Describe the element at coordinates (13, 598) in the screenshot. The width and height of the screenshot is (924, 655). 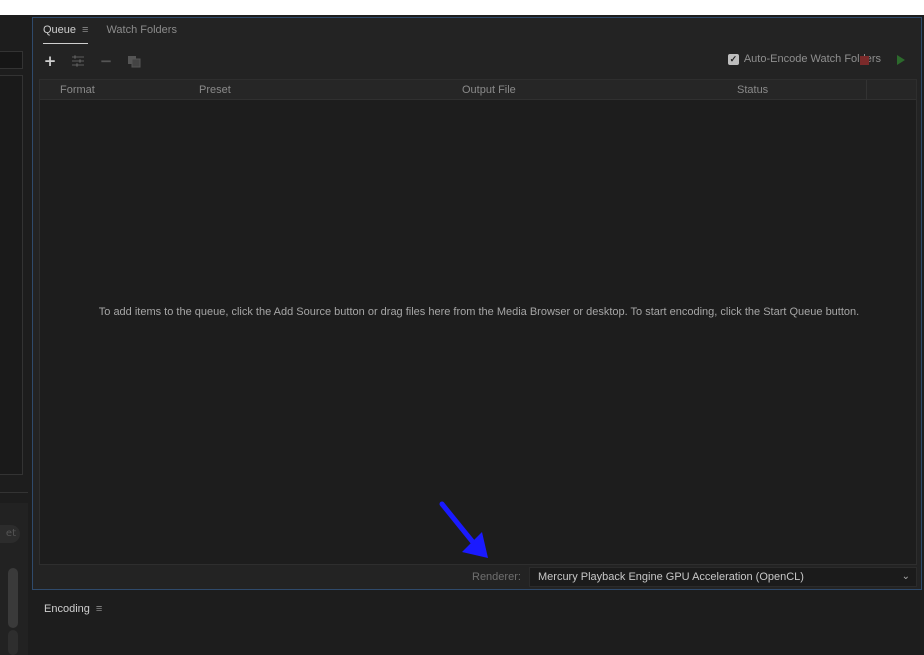
I see `left-panel-scrollbar` at that location.